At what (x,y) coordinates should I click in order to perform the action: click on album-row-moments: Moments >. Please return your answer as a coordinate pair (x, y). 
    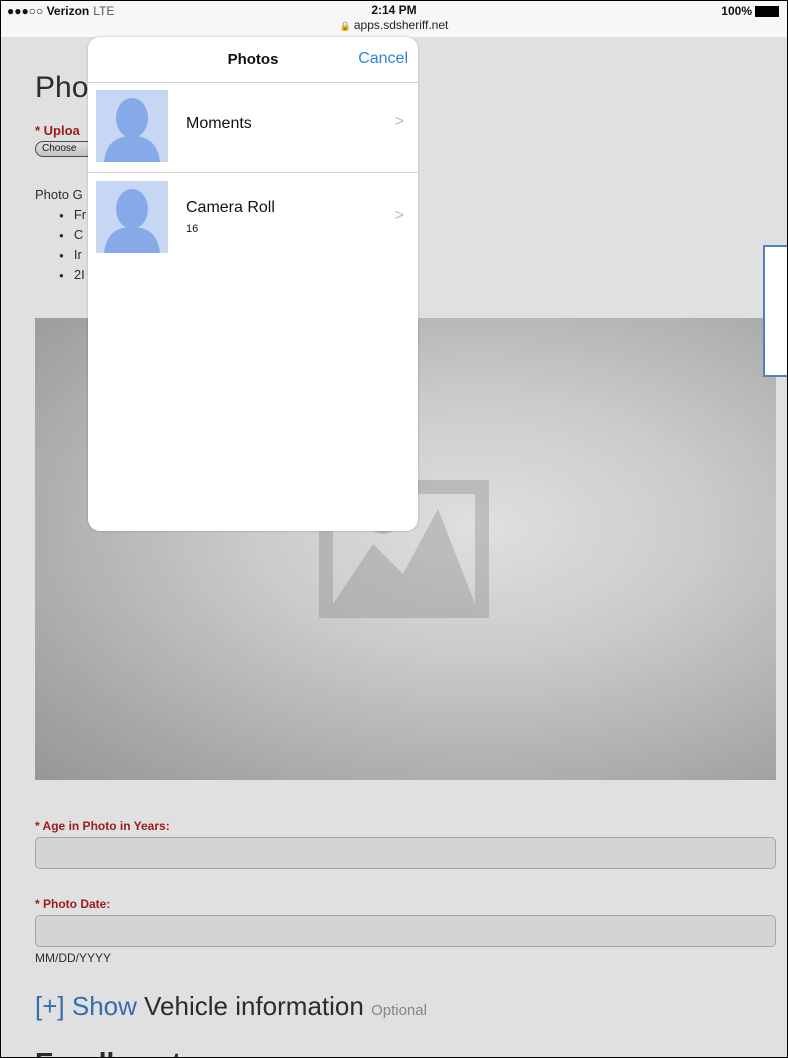
    Looking at the image, I should click on (253, 127).